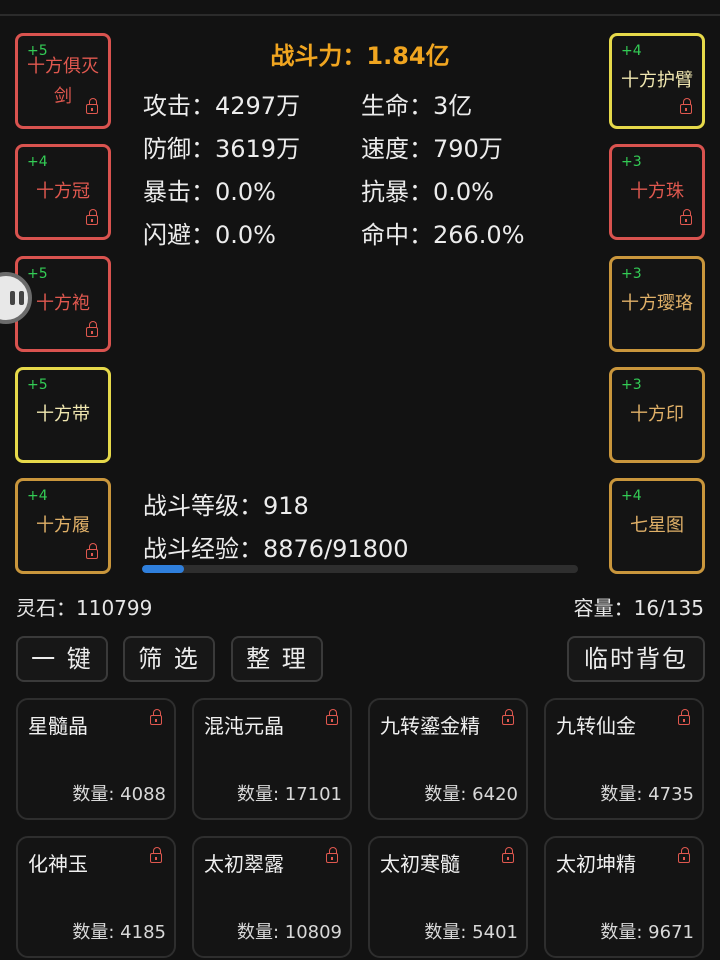 The image size is (720, 960). I want to click on equip-slot-boots: +4 十方履, so click(63, 526).